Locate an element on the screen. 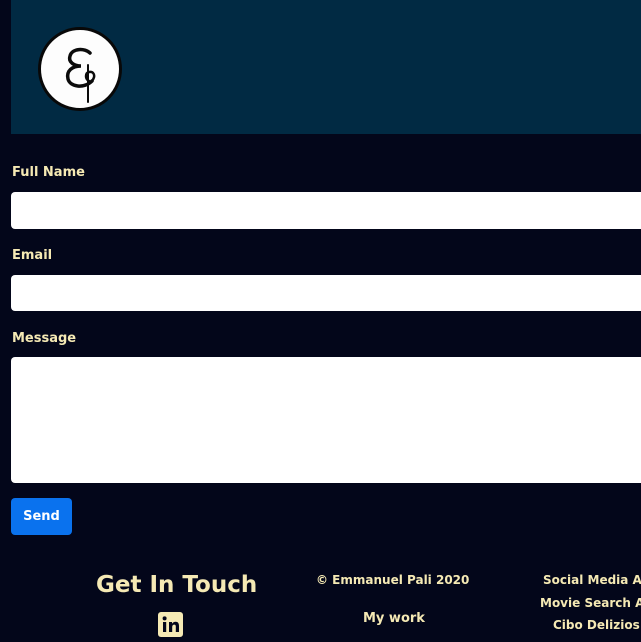 Image resolution: width=641 pixels, height=642 pixels. email-label: Email is located at coordinates (32, 255).